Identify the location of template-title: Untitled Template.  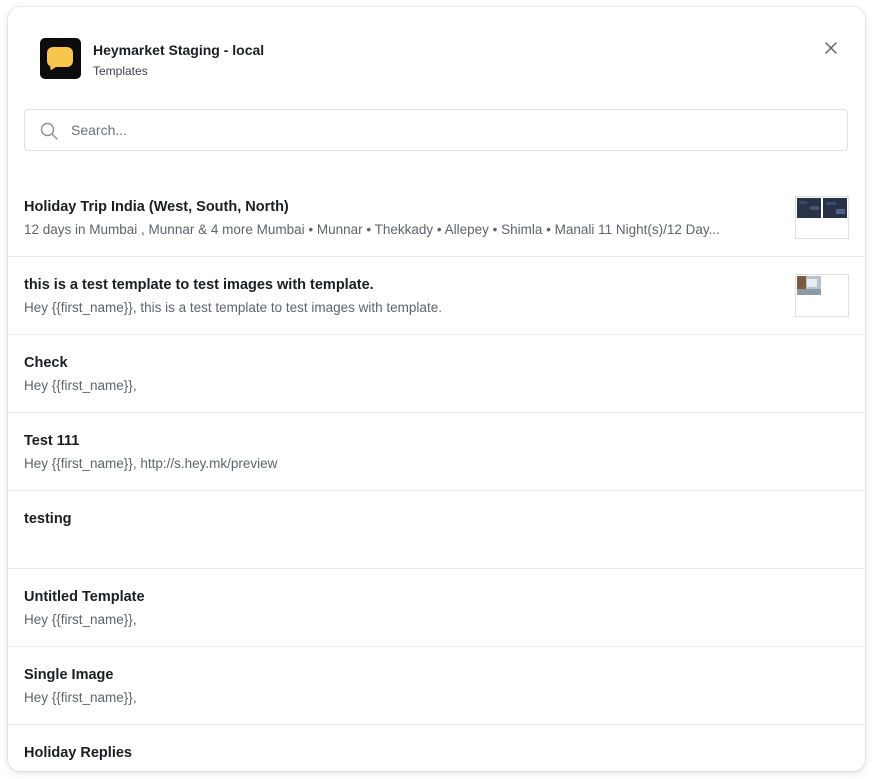
(84, 597).